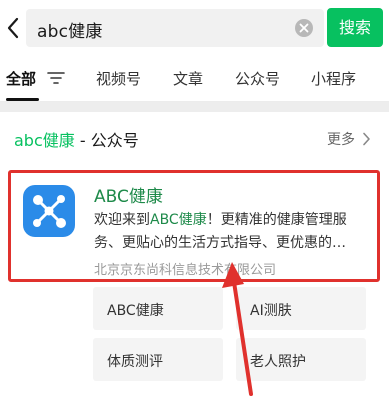  Describe the element at coordinates (366, 139) in the screenshot. I see `chevron-right-icon` at that location.